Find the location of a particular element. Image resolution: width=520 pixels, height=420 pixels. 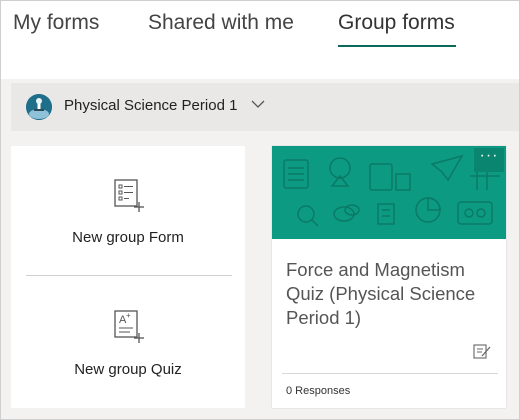

edit-icon is located at coordinates (482, 351).